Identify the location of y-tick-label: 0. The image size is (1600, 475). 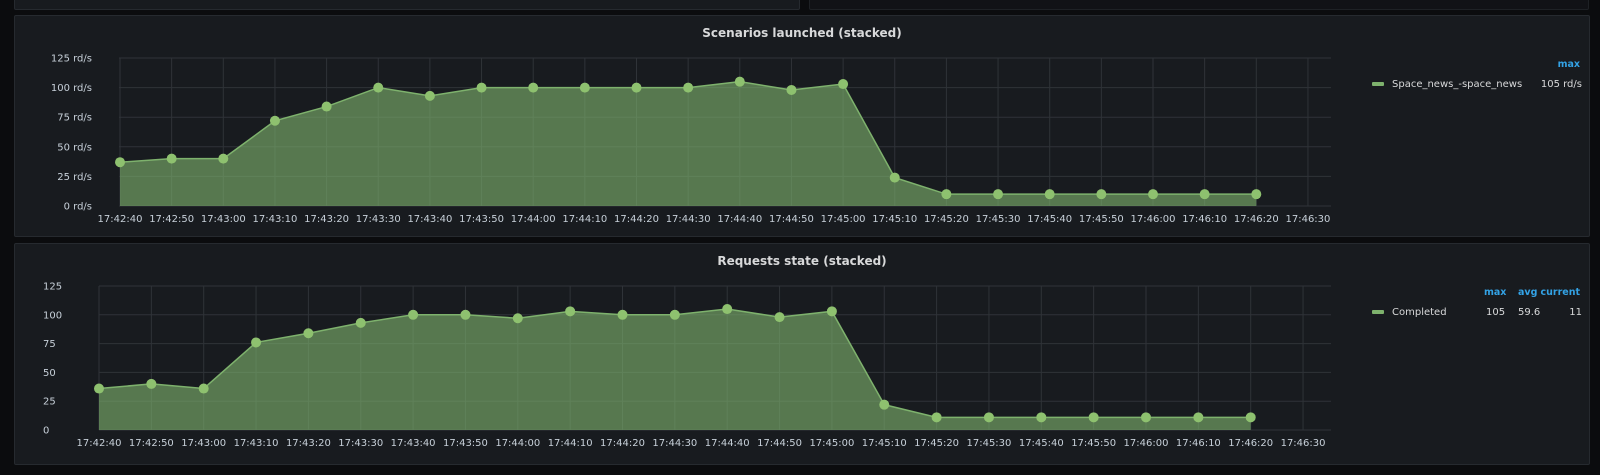
(46, 431).